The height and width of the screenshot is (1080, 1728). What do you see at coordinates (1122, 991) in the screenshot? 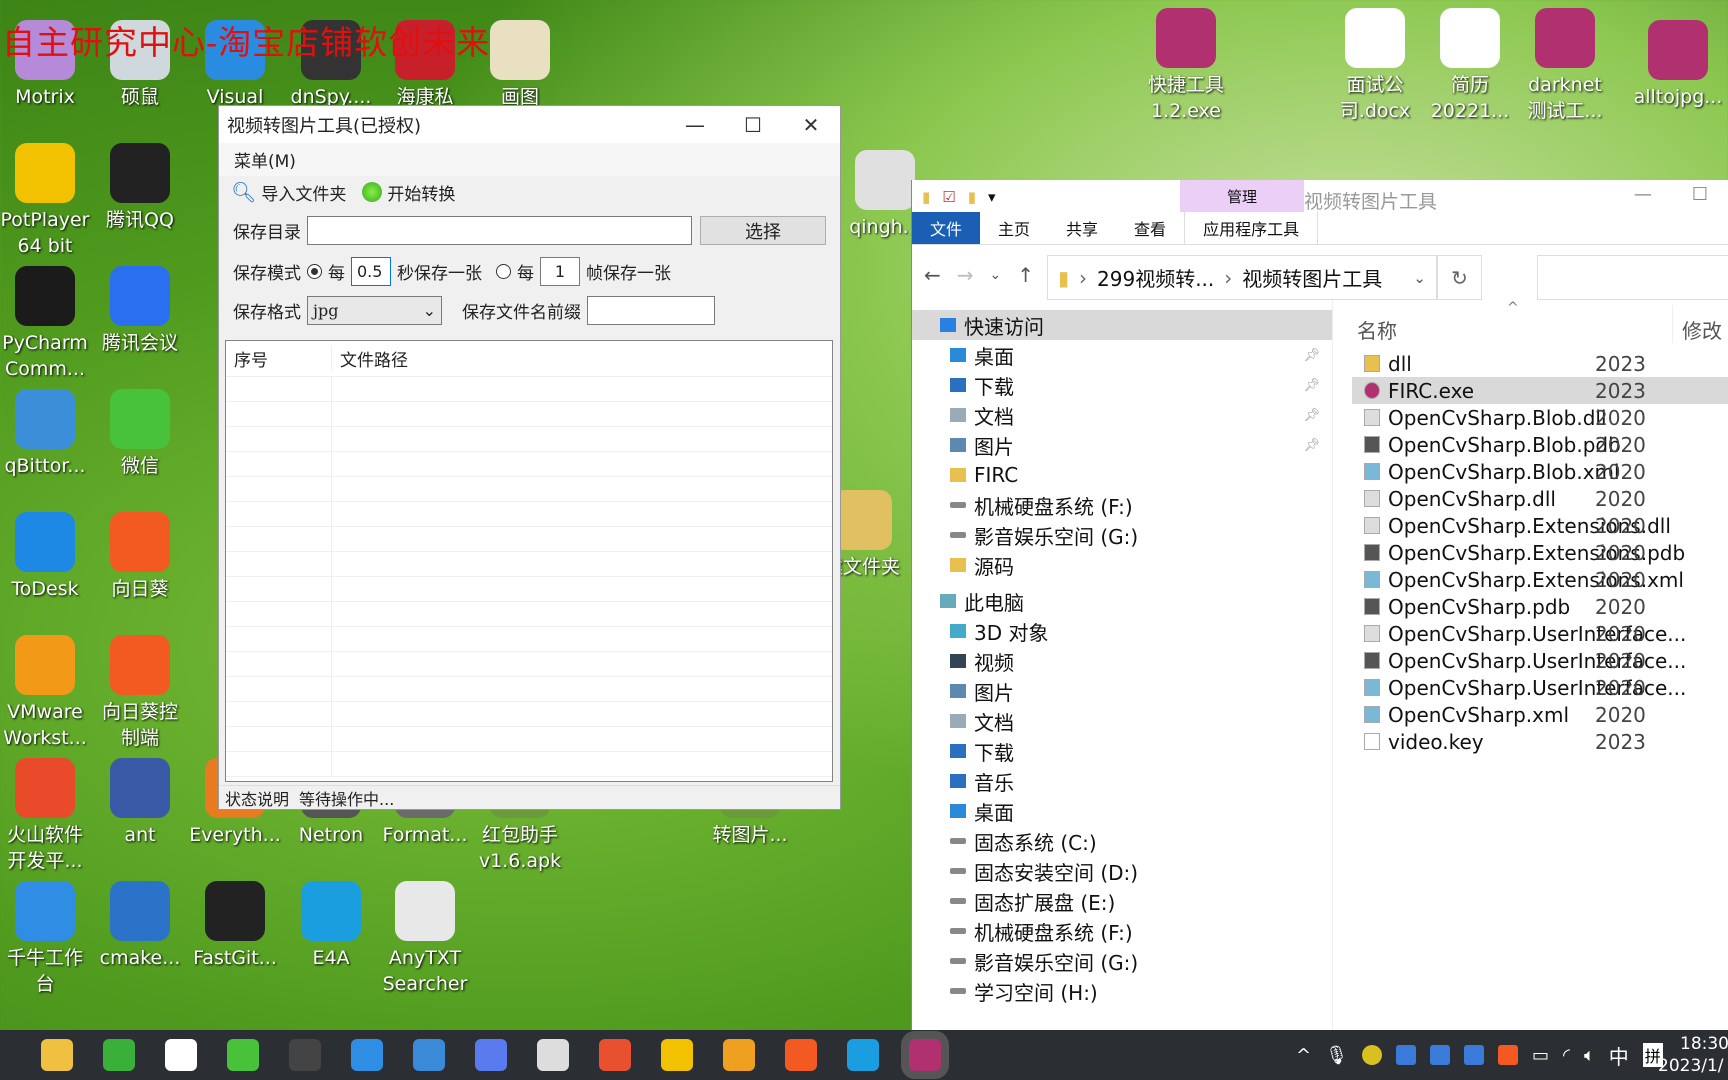
I see `nav-item: 学习空间 (H:)` at bounding box center [1122, 991].